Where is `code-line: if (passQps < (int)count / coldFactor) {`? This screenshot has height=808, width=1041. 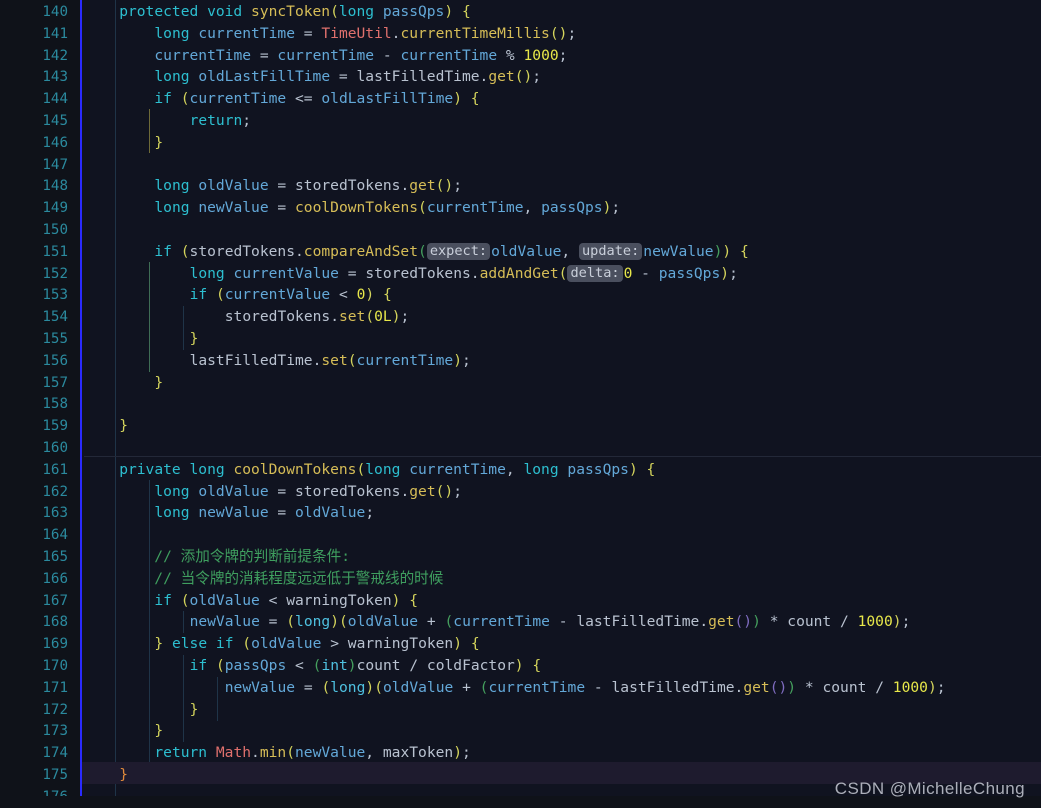 code-line: if (passQps < (int)count / coldFactor) { is located at coordinates (520, 664).